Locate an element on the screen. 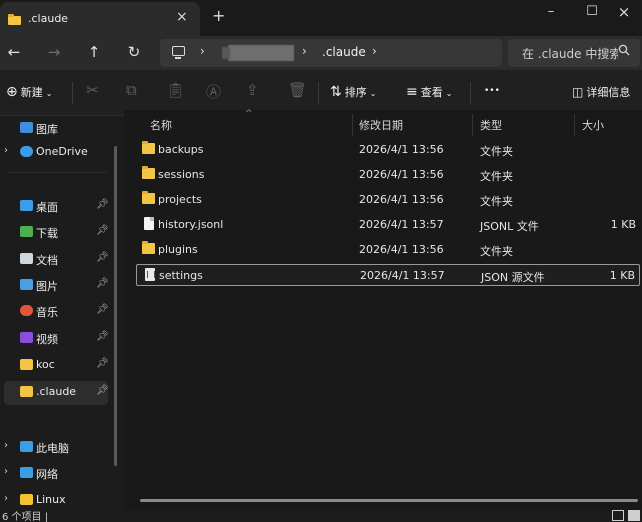  sidebar-item: 文档 📌︎ is located at coordinates (56, 260).